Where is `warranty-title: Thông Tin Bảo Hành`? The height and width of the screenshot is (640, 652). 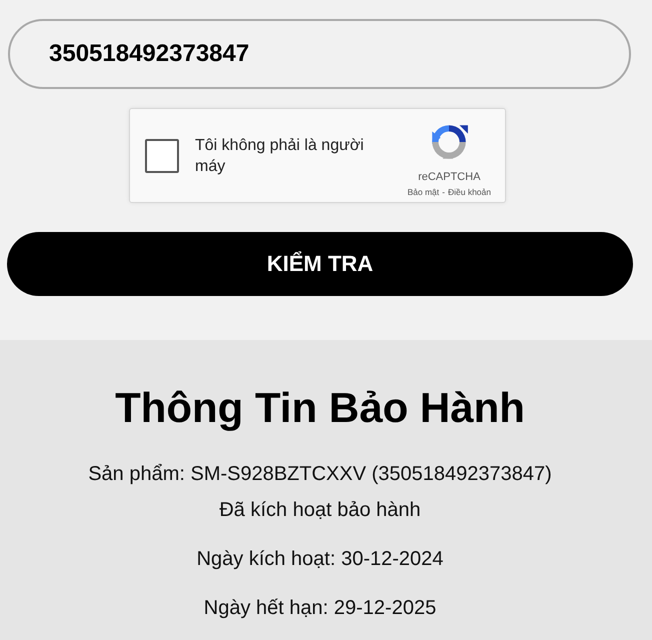 warranty-title: Thông Tin Bảo Hành is located at coordinates (320, 408).